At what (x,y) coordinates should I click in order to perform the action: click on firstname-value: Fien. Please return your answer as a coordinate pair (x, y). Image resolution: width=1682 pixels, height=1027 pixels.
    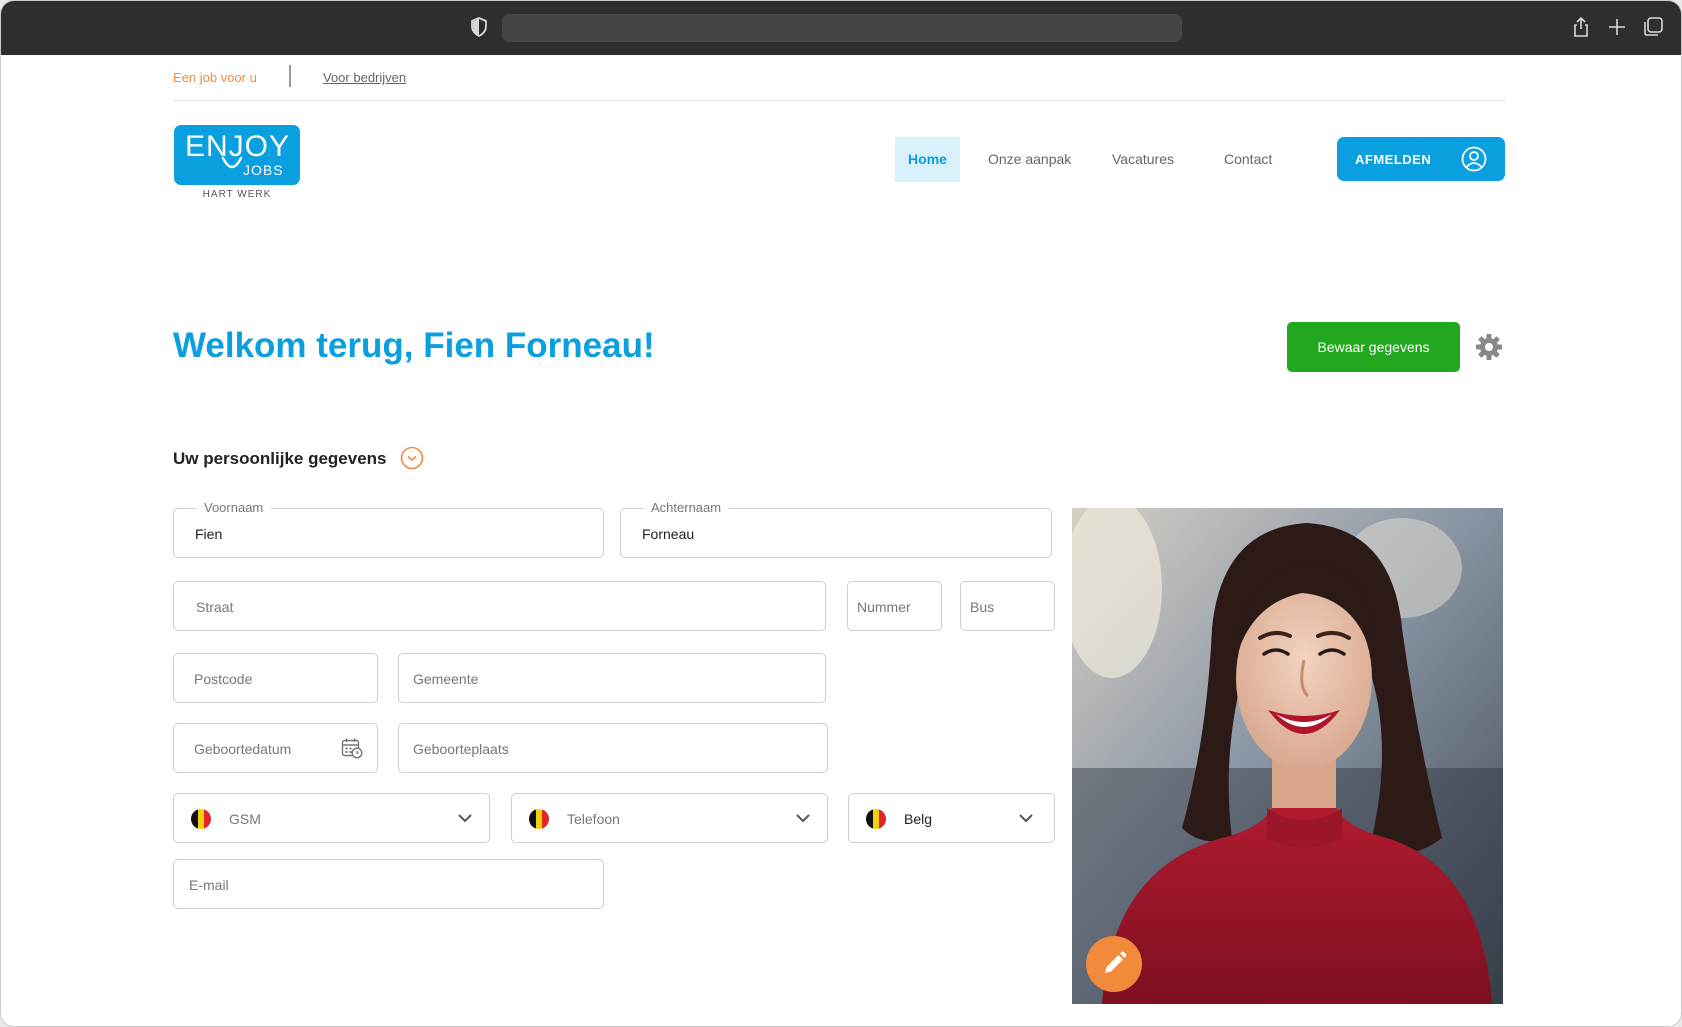
    Looking at the image, I should click on (209, 534).